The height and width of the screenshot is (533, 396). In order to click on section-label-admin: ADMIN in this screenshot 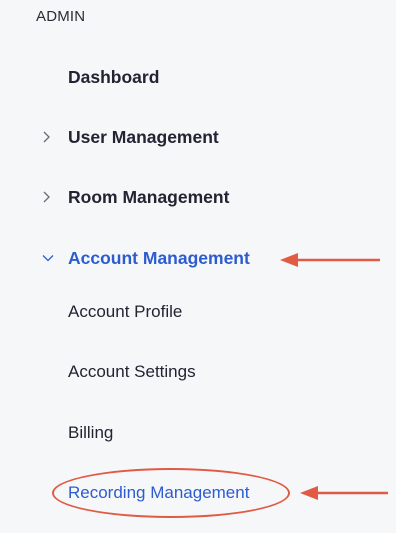, I will do `click(61, 16)`.